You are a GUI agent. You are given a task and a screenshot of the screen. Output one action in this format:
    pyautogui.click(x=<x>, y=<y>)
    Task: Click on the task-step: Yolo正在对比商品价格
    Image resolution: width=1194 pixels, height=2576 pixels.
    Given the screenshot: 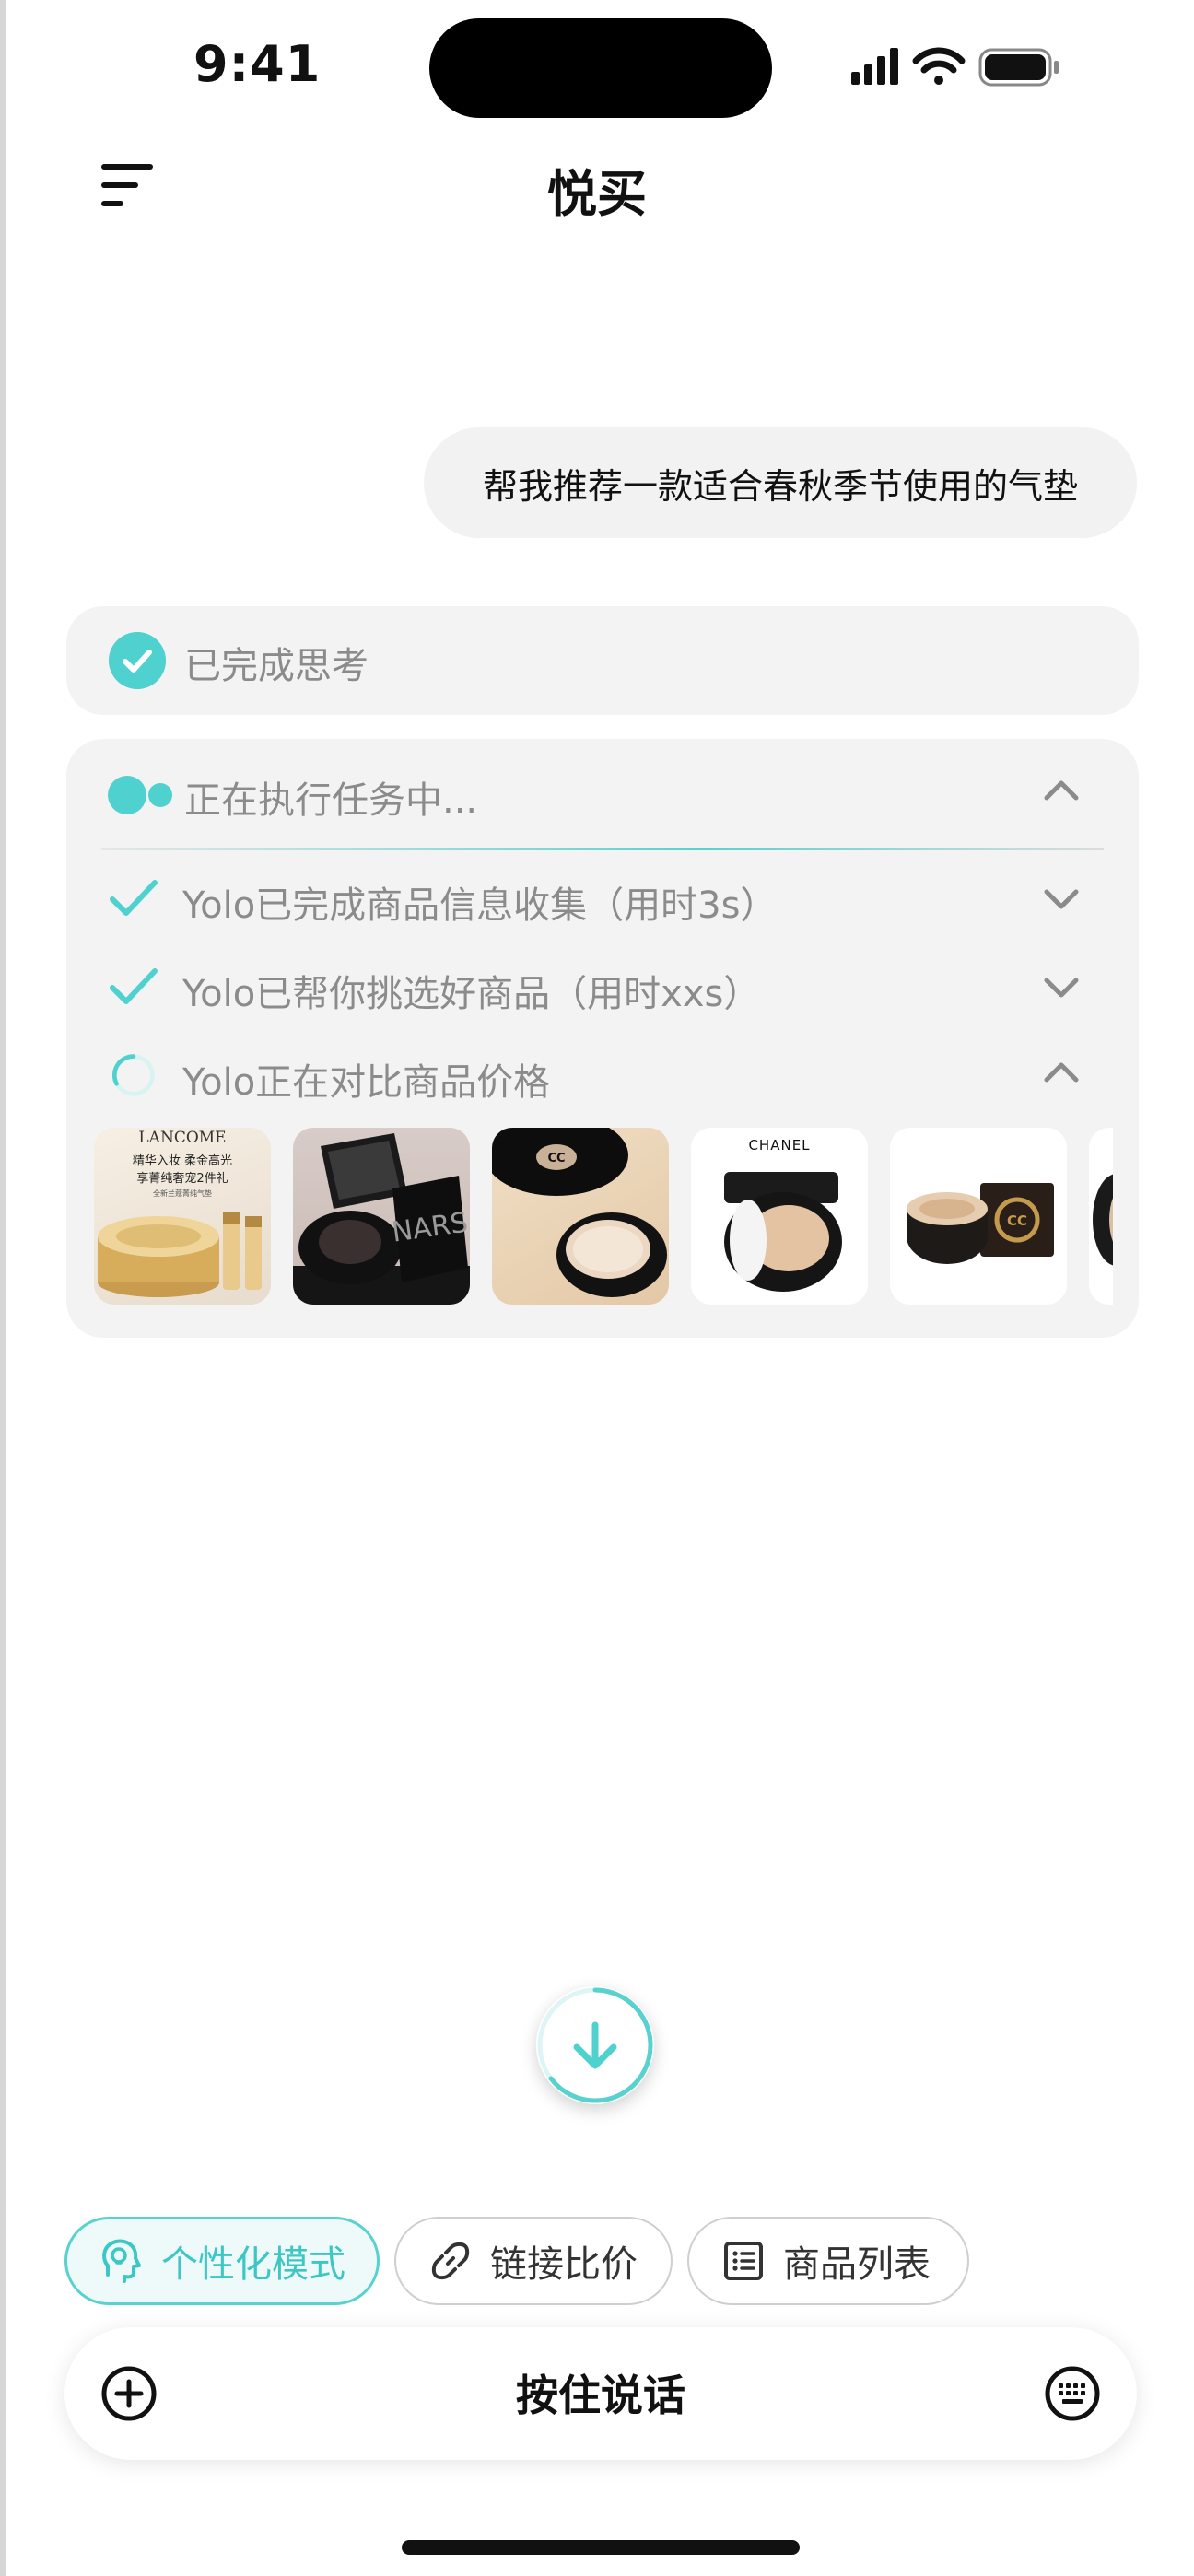 What is the action you would take?
    pyautogui.click(x=602, y=1076)
    